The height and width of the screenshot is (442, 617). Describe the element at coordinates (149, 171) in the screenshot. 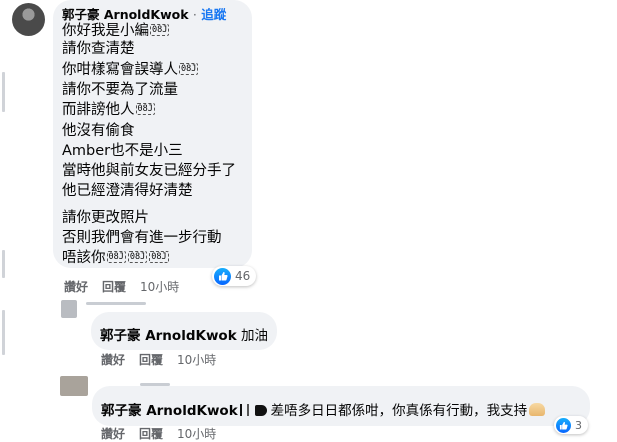

I see `comment-line: 當時他與前女友已經分手了` at that location.